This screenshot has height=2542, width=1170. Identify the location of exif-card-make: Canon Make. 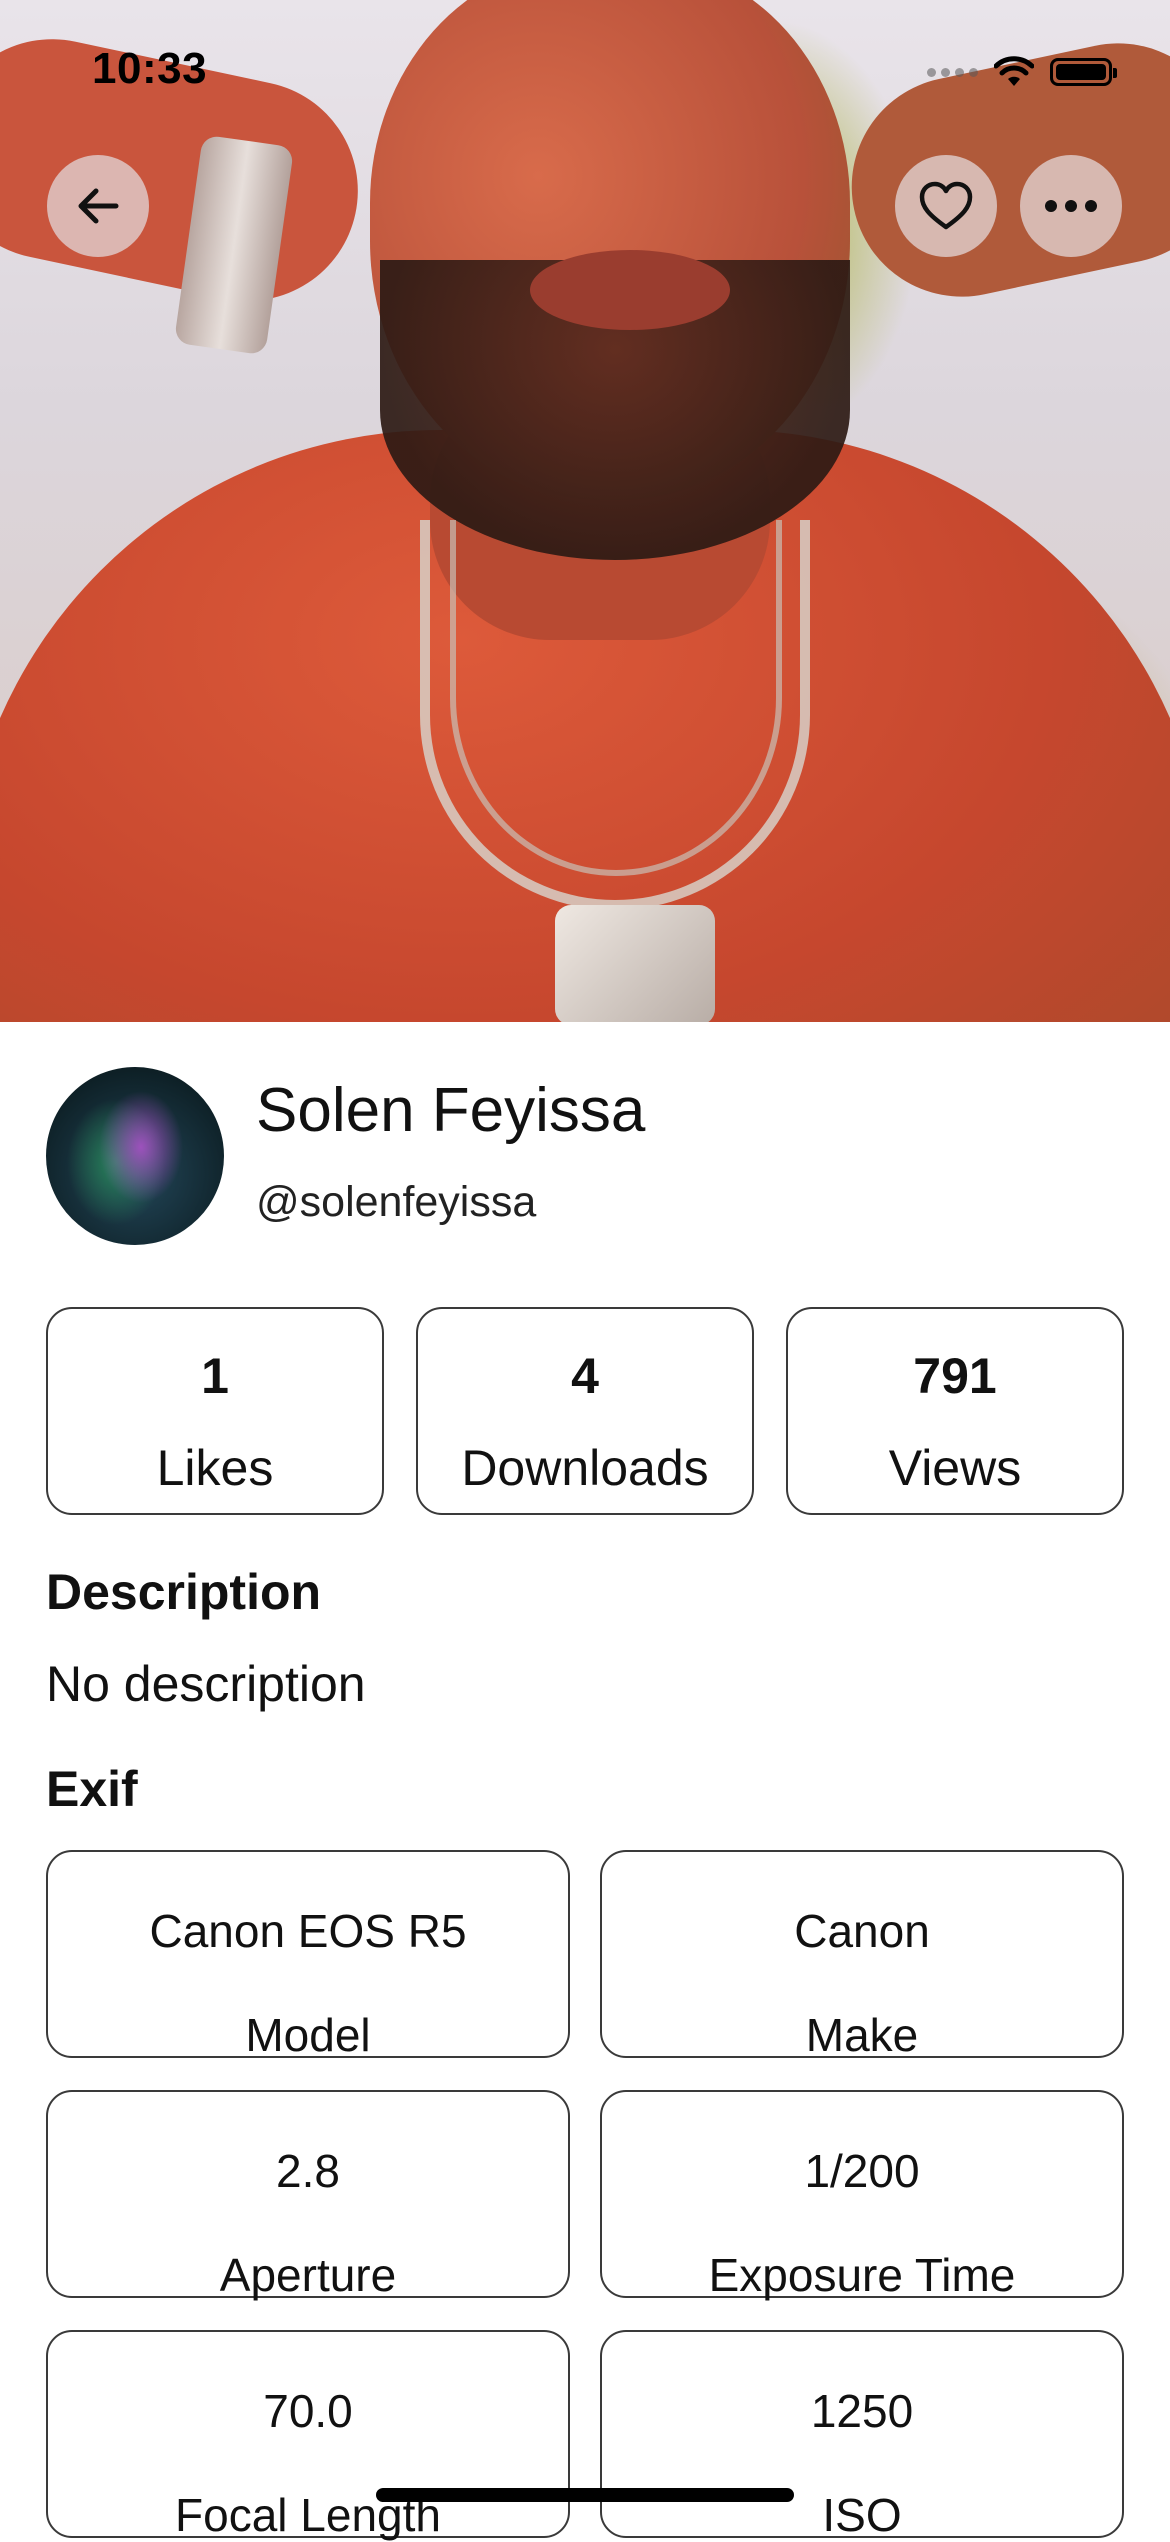
(862, 1955).